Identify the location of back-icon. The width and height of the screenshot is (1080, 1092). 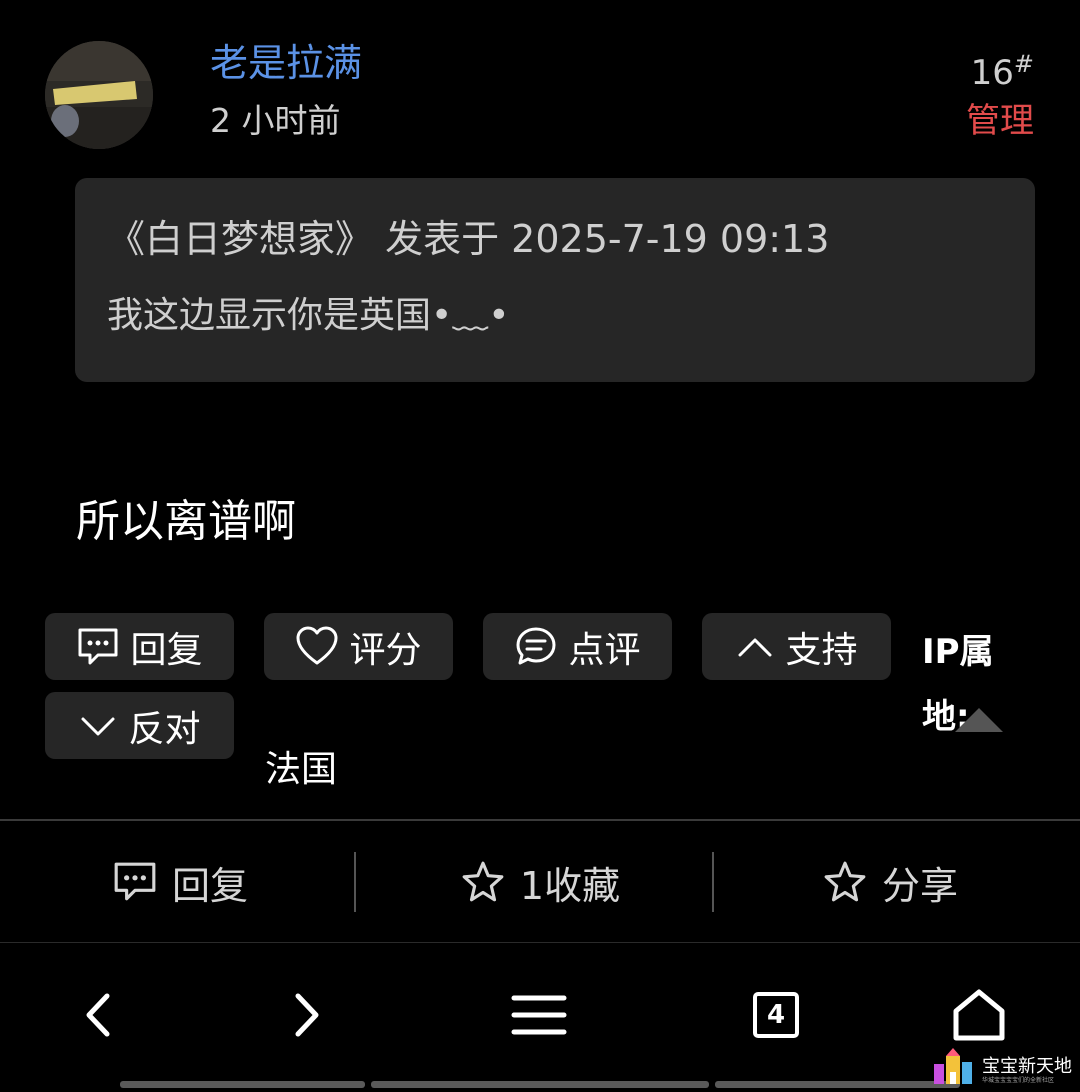
(98, 1015).